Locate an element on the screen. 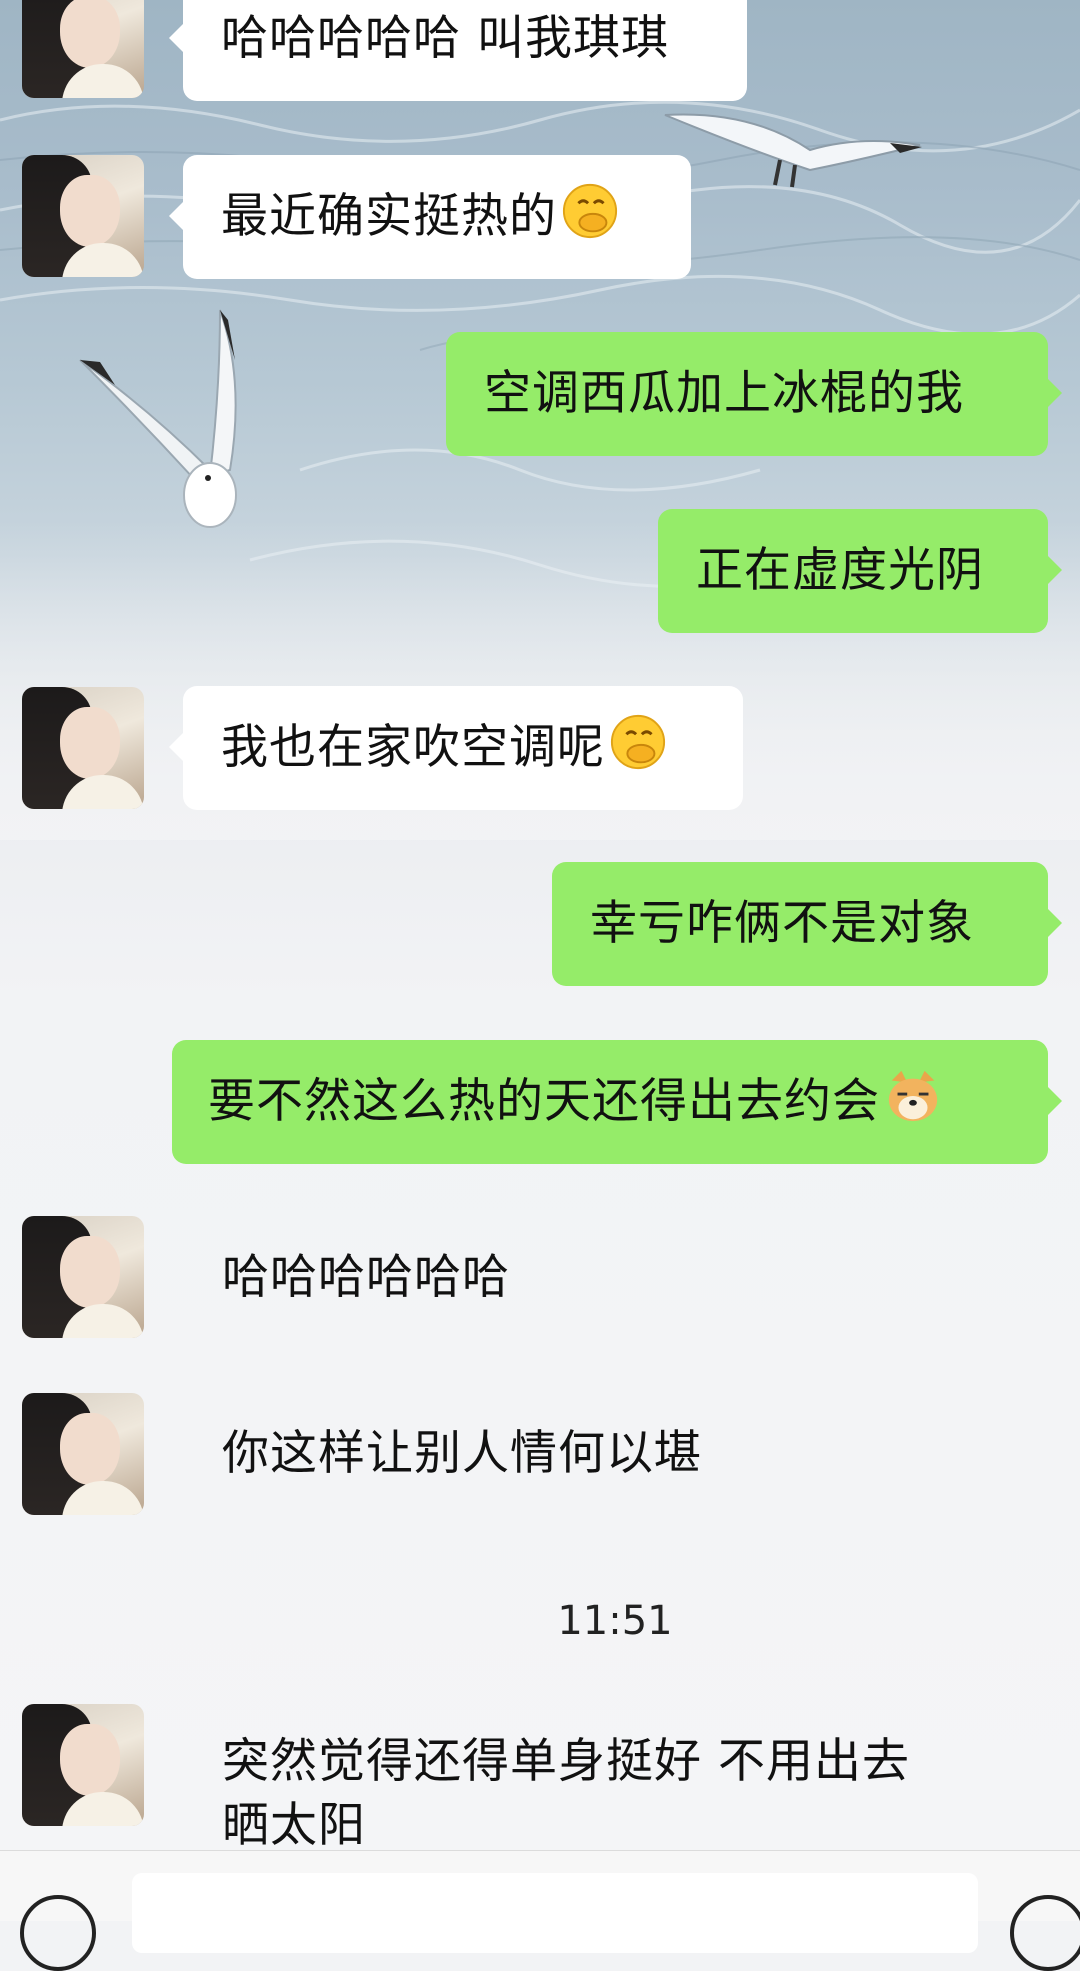  seagull-landing-image is located at coordinates (158, 418).